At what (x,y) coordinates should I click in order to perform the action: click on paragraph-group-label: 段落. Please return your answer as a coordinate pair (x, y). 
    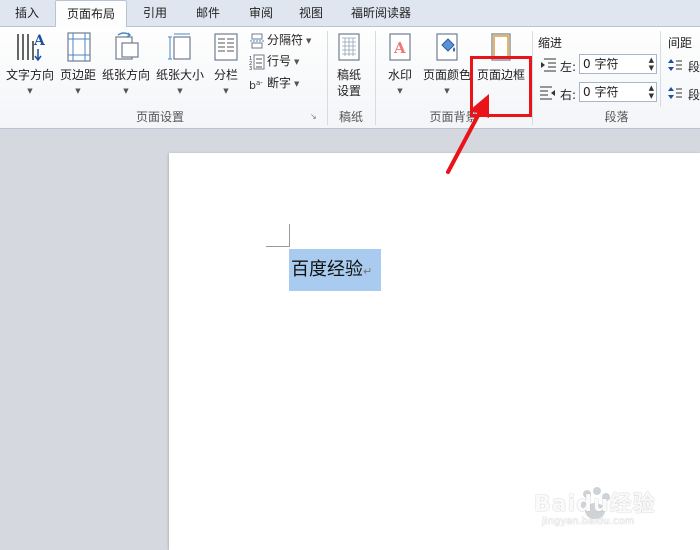
    Looking at the image, I should click on (616, 117).